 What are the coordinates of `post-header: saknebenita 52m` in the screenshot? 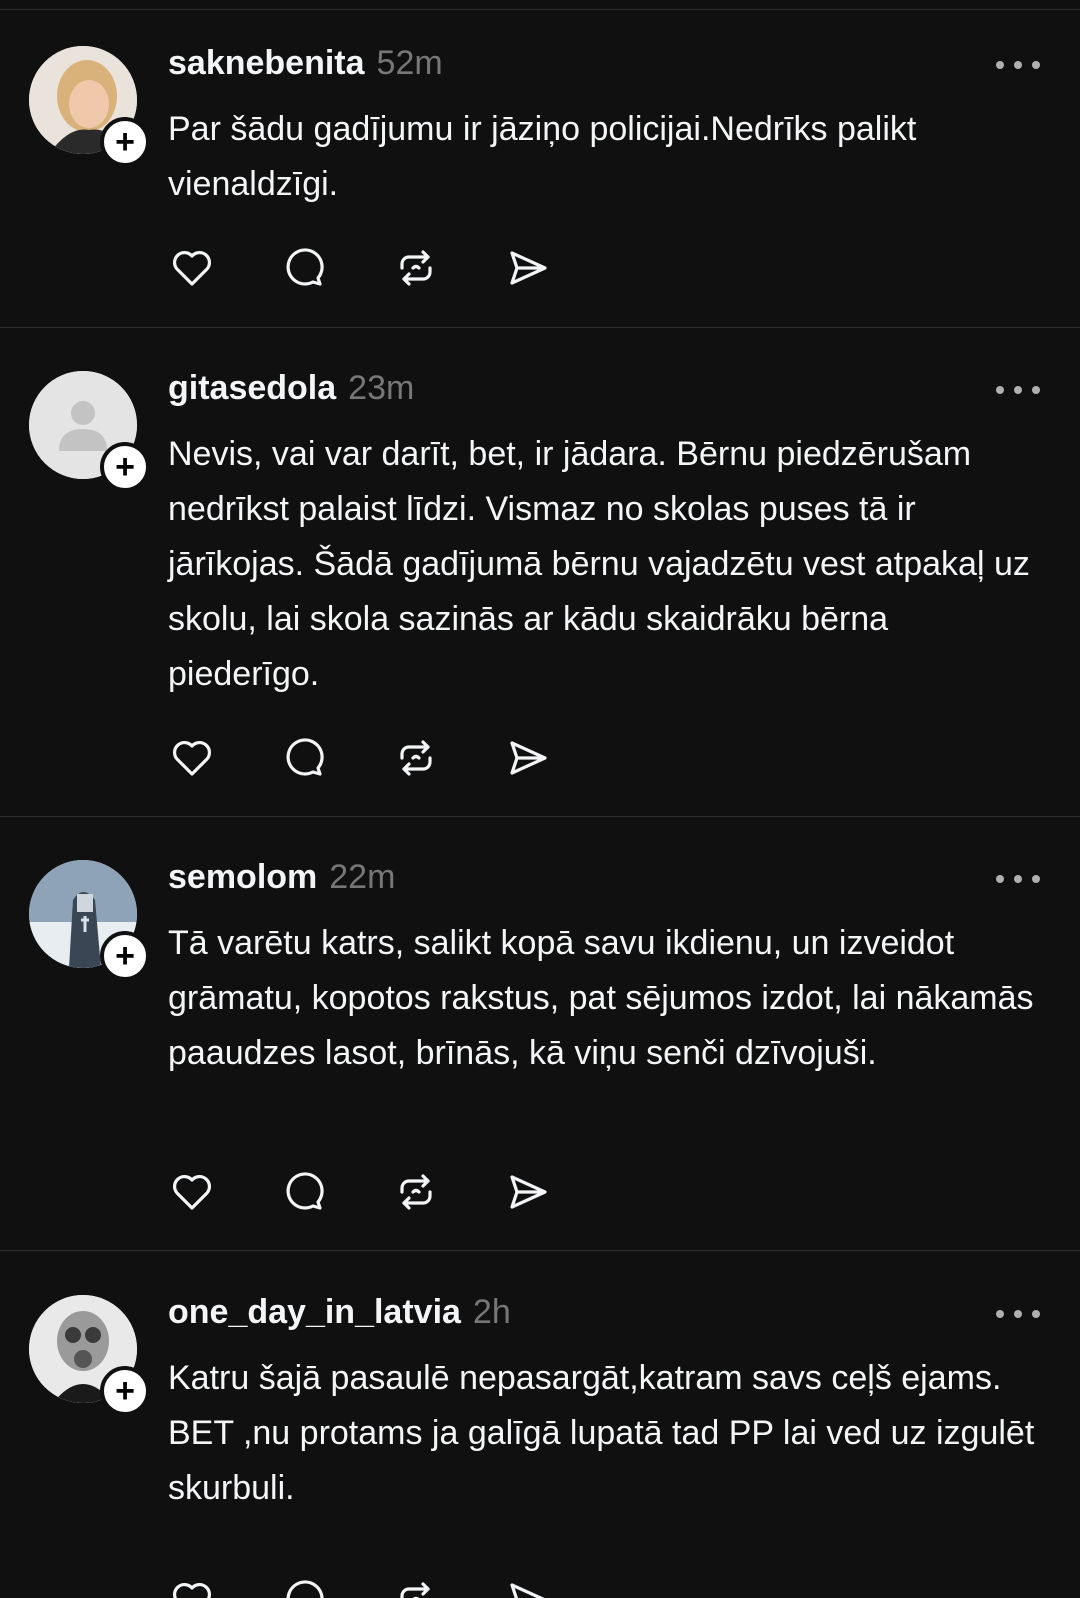 It's located at (305, 66).